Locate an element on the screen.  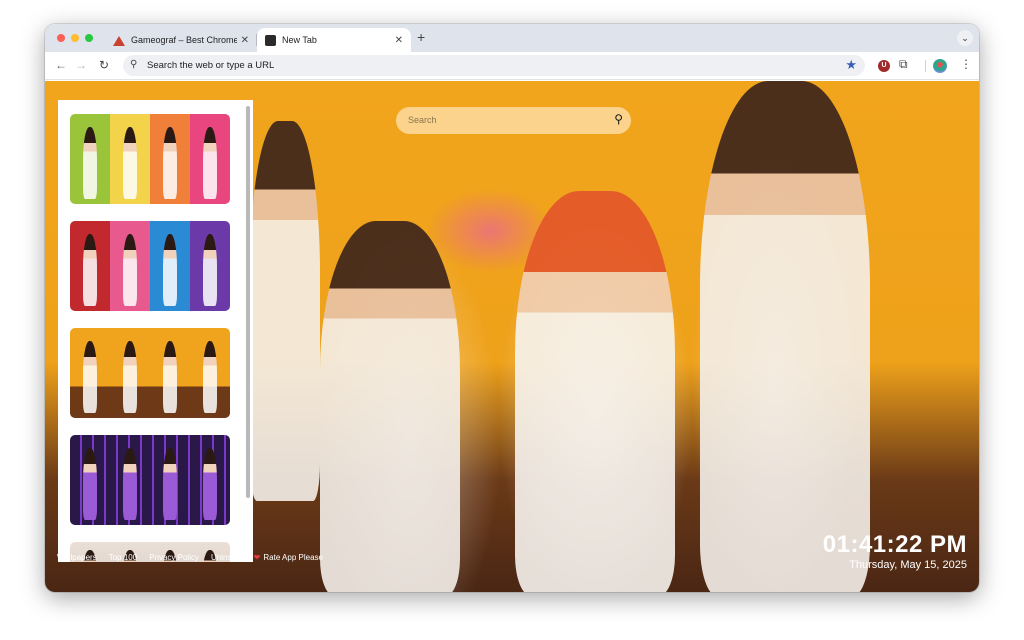
gallery-scrollbar is located at coordinates (248, 302).